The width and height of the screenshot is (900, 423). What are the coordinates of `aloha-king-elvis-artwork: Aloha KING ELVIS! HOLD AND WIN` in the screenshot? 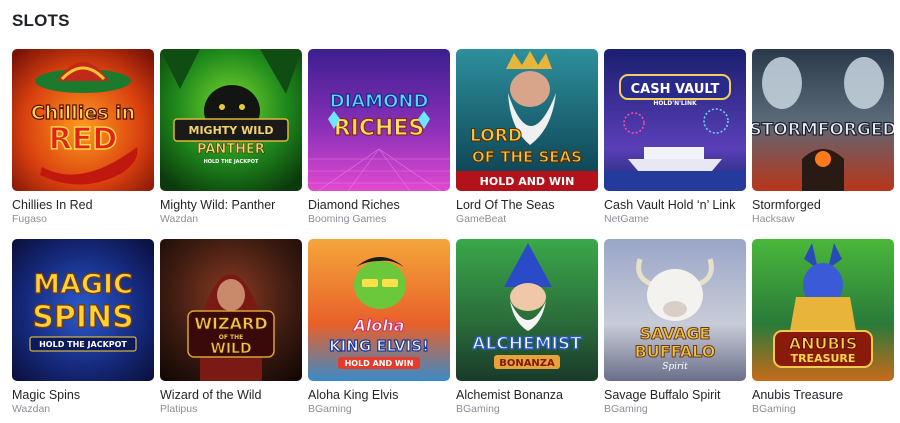 It's located at (379, 310).